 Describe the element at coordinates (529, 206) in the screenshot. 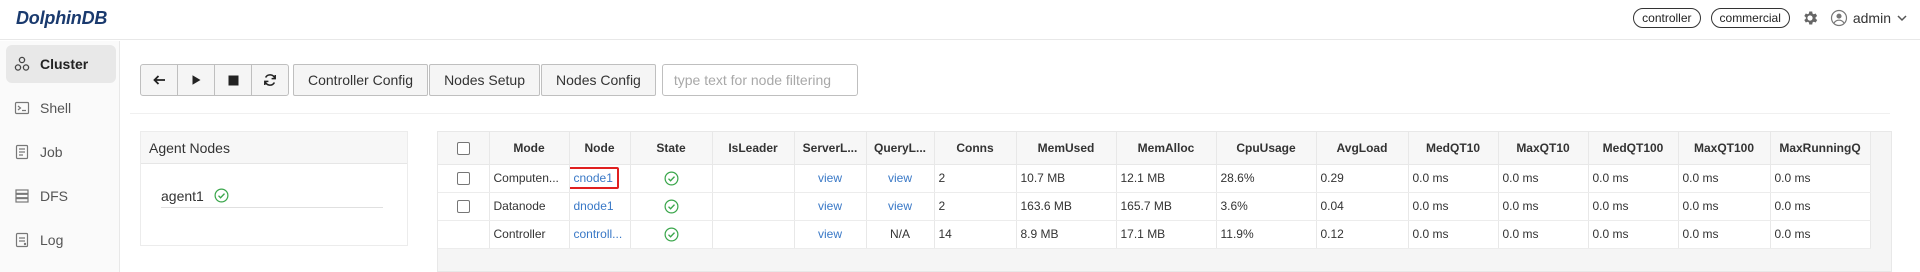

I see `cell-mode: Datanode` at that location.